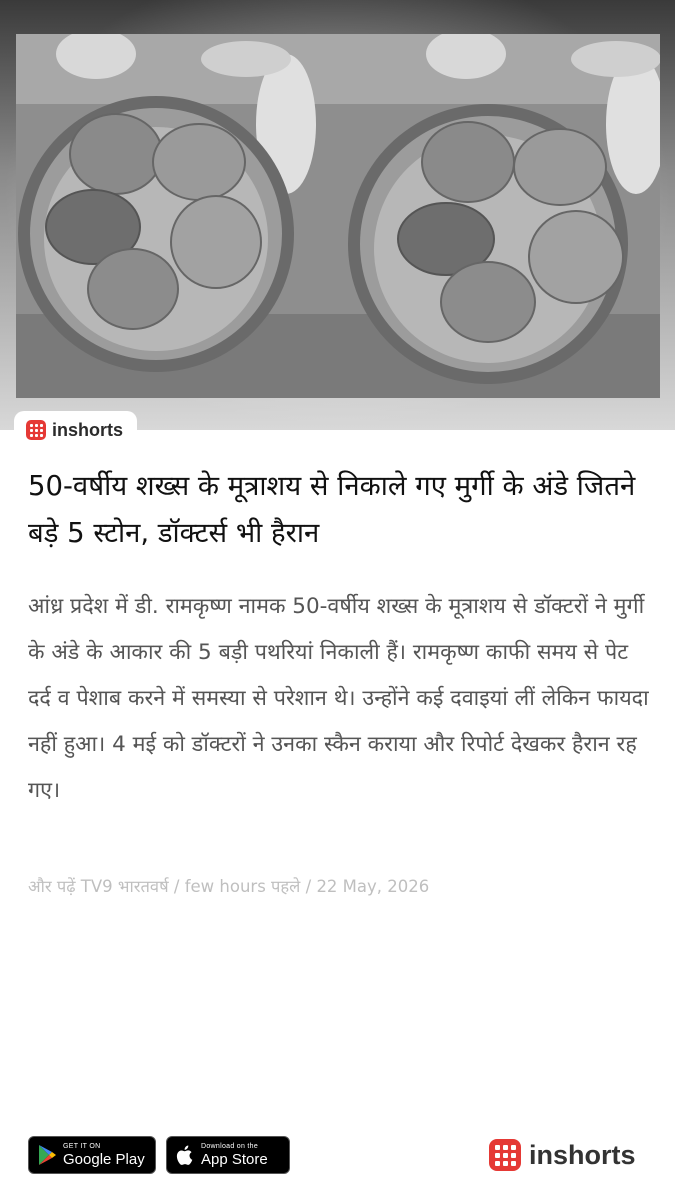  What do you see at coordinates (166, 216) in the screenshot?
I see `stones-photo-left` at bounding box center [166, 216].